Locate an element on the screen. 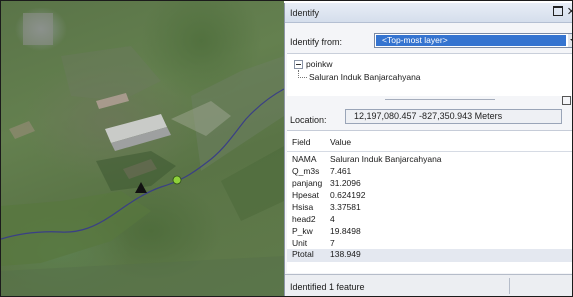  maximize-icon is located at coordinates (558, 11).